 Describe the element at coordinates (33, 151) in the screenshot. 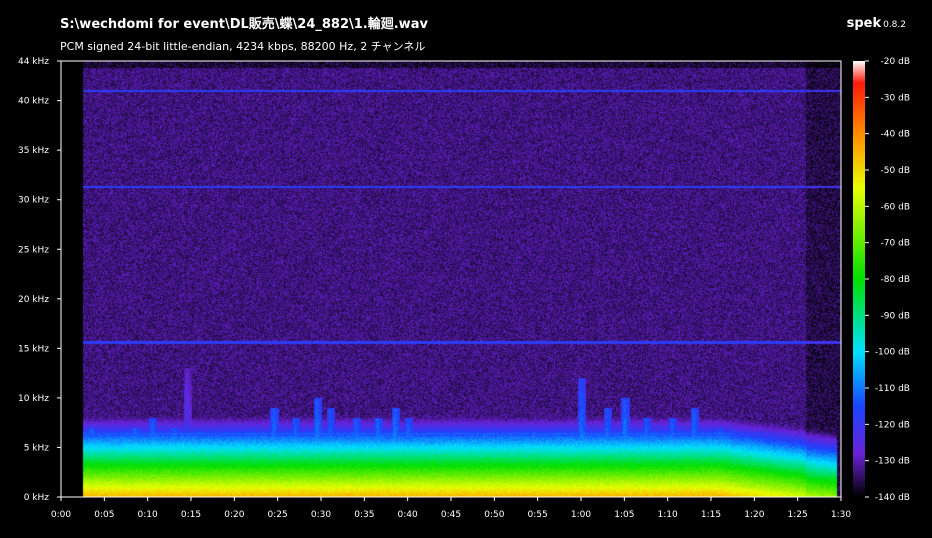

I see `y-tick-label: 35 kHz` at that location.